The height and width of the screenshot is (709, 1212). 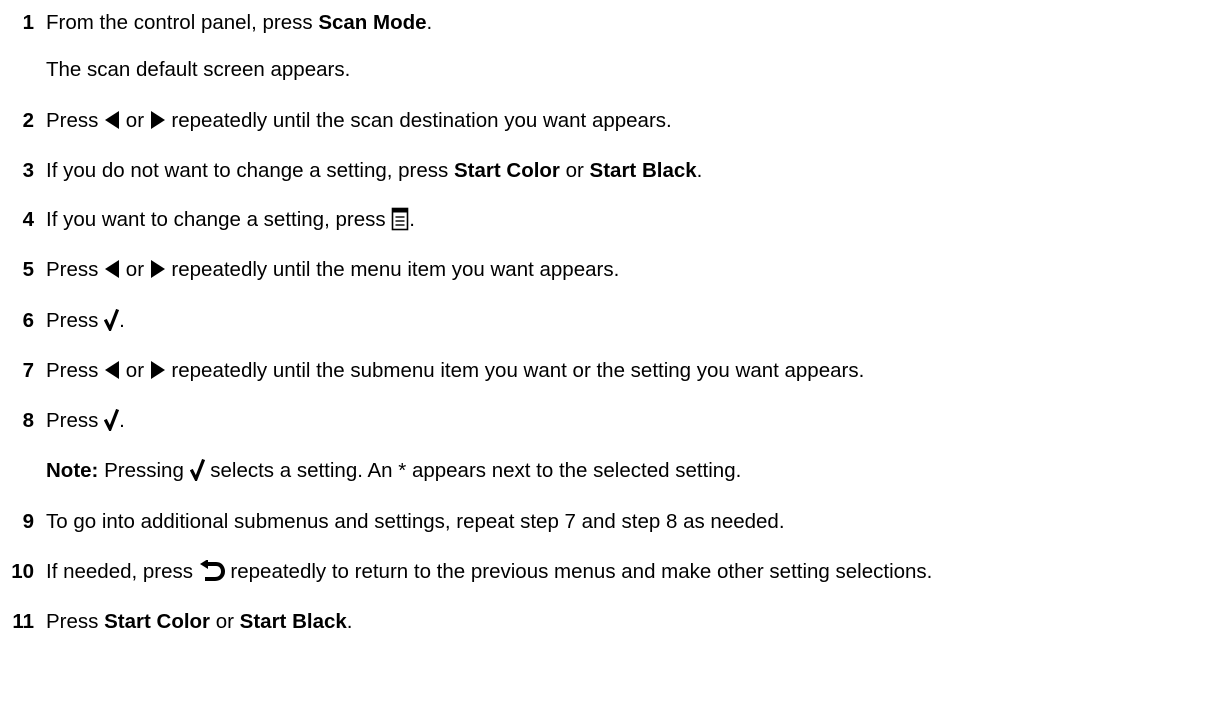 I want to click on step-text: The scan default screen appears., so click(x=198, y=69).